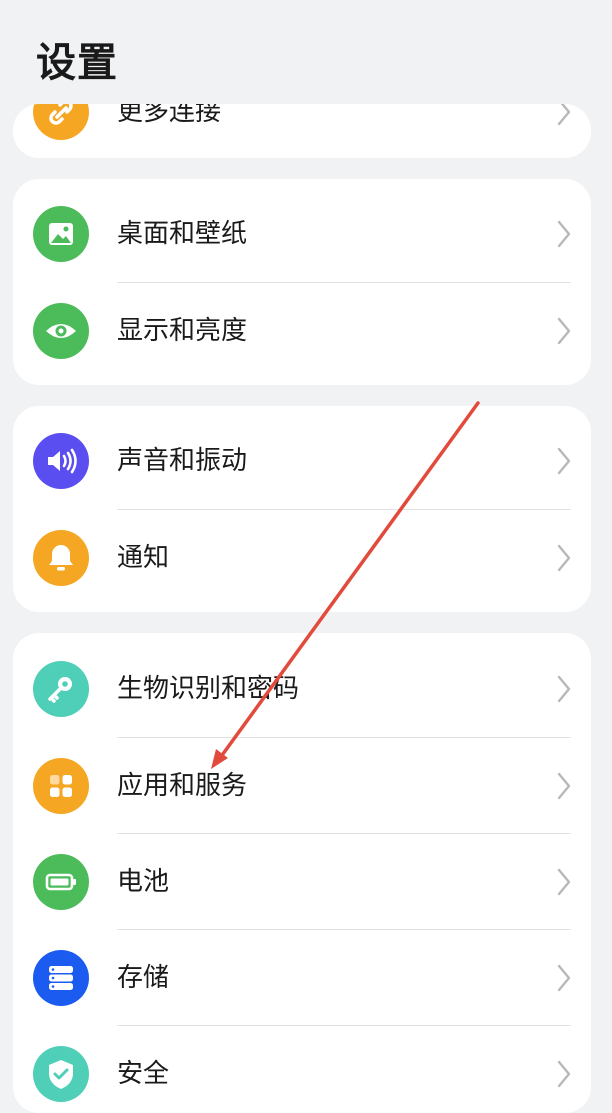 This screenshot has width=612, height=1113. What do you see at coordinates (182, 234) in the screenshot?
I see `settings-item-label: 桌面和壁纸` at bounding box center [182, 234].